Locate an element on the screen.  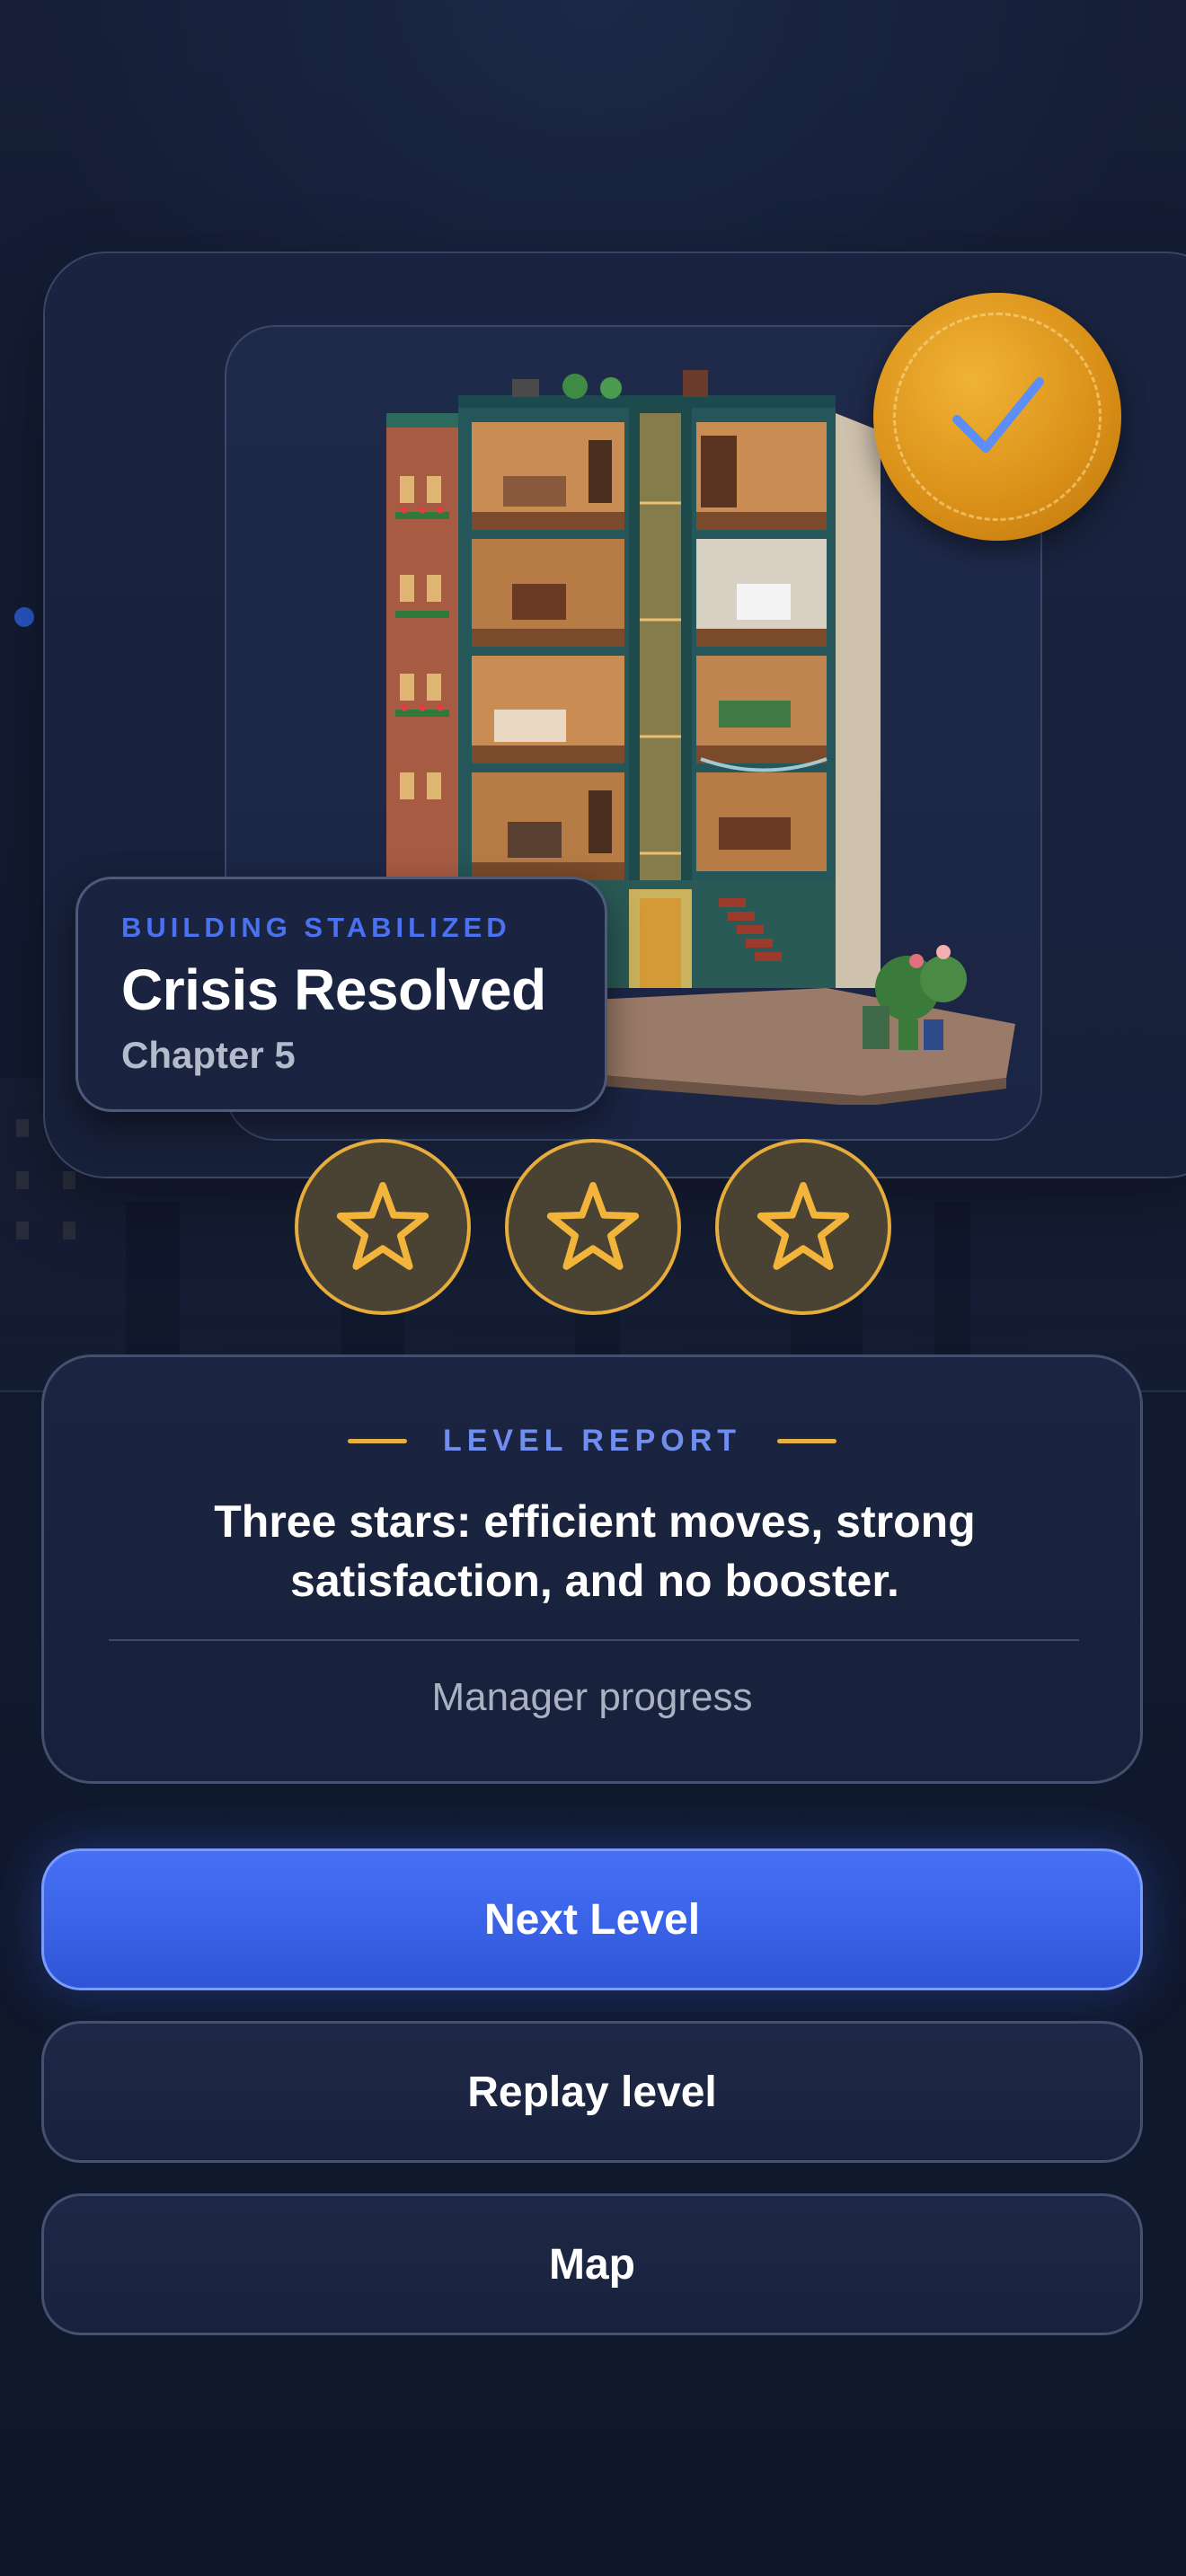
report-heading: LEVEL REPORT is located at coordinates (592, 1441).